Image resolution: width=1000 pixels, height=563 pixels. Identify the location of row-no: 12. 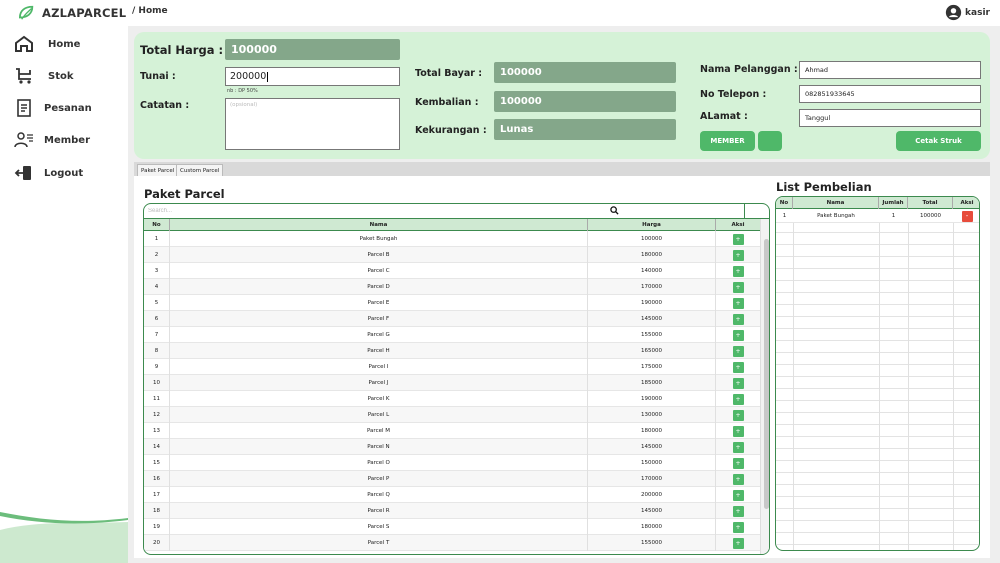
(157, 415).